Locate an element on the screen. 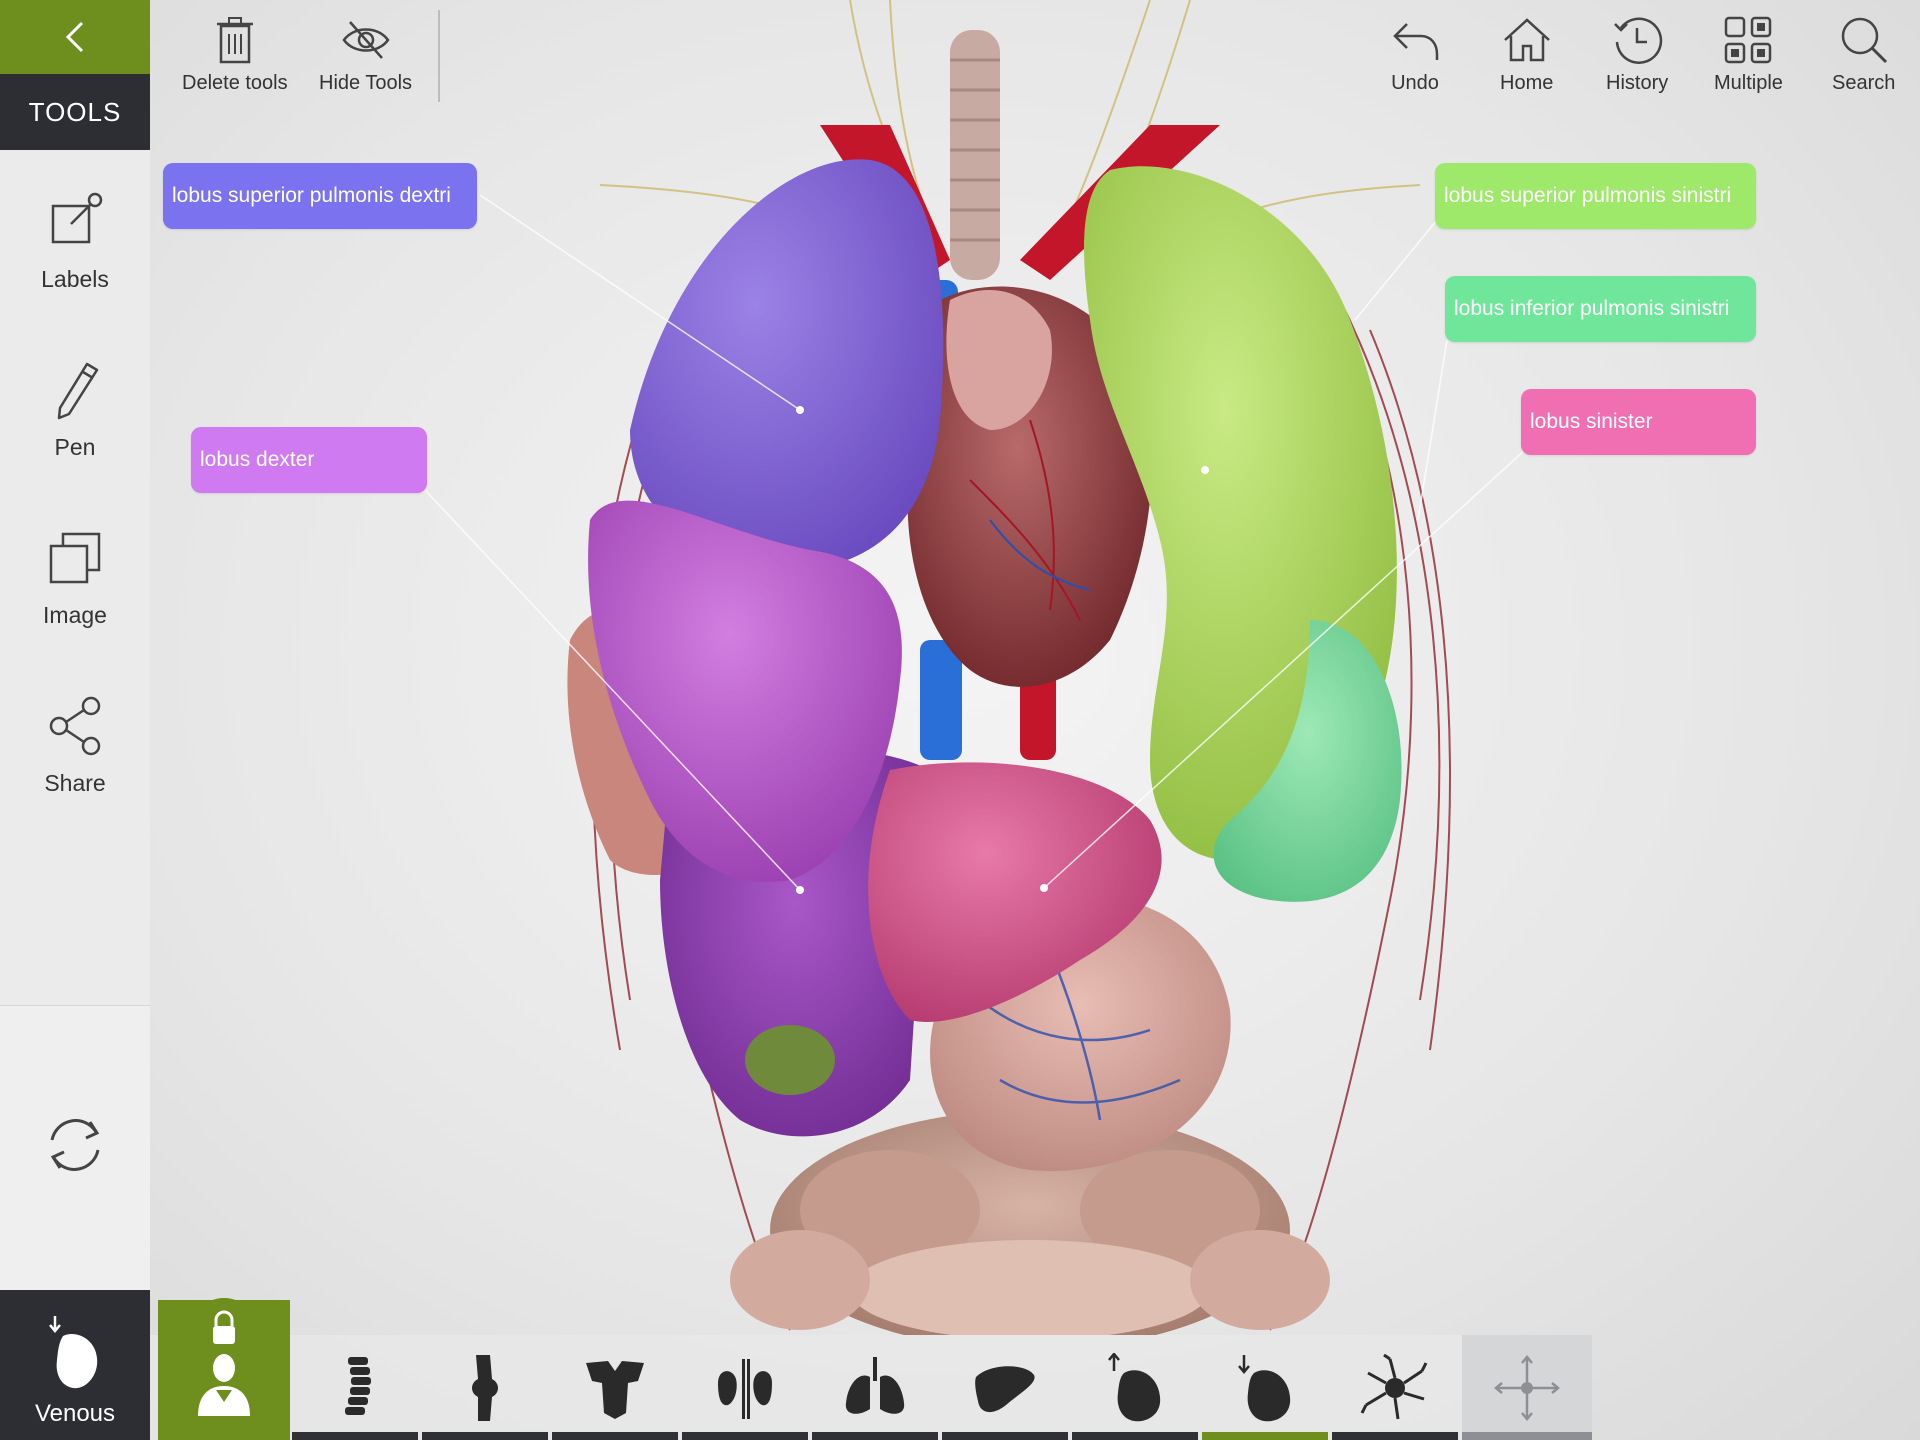 The height and width of the screenshot is (1440, 1920). respiratory-system-button is located at coordinates (875, 1387).